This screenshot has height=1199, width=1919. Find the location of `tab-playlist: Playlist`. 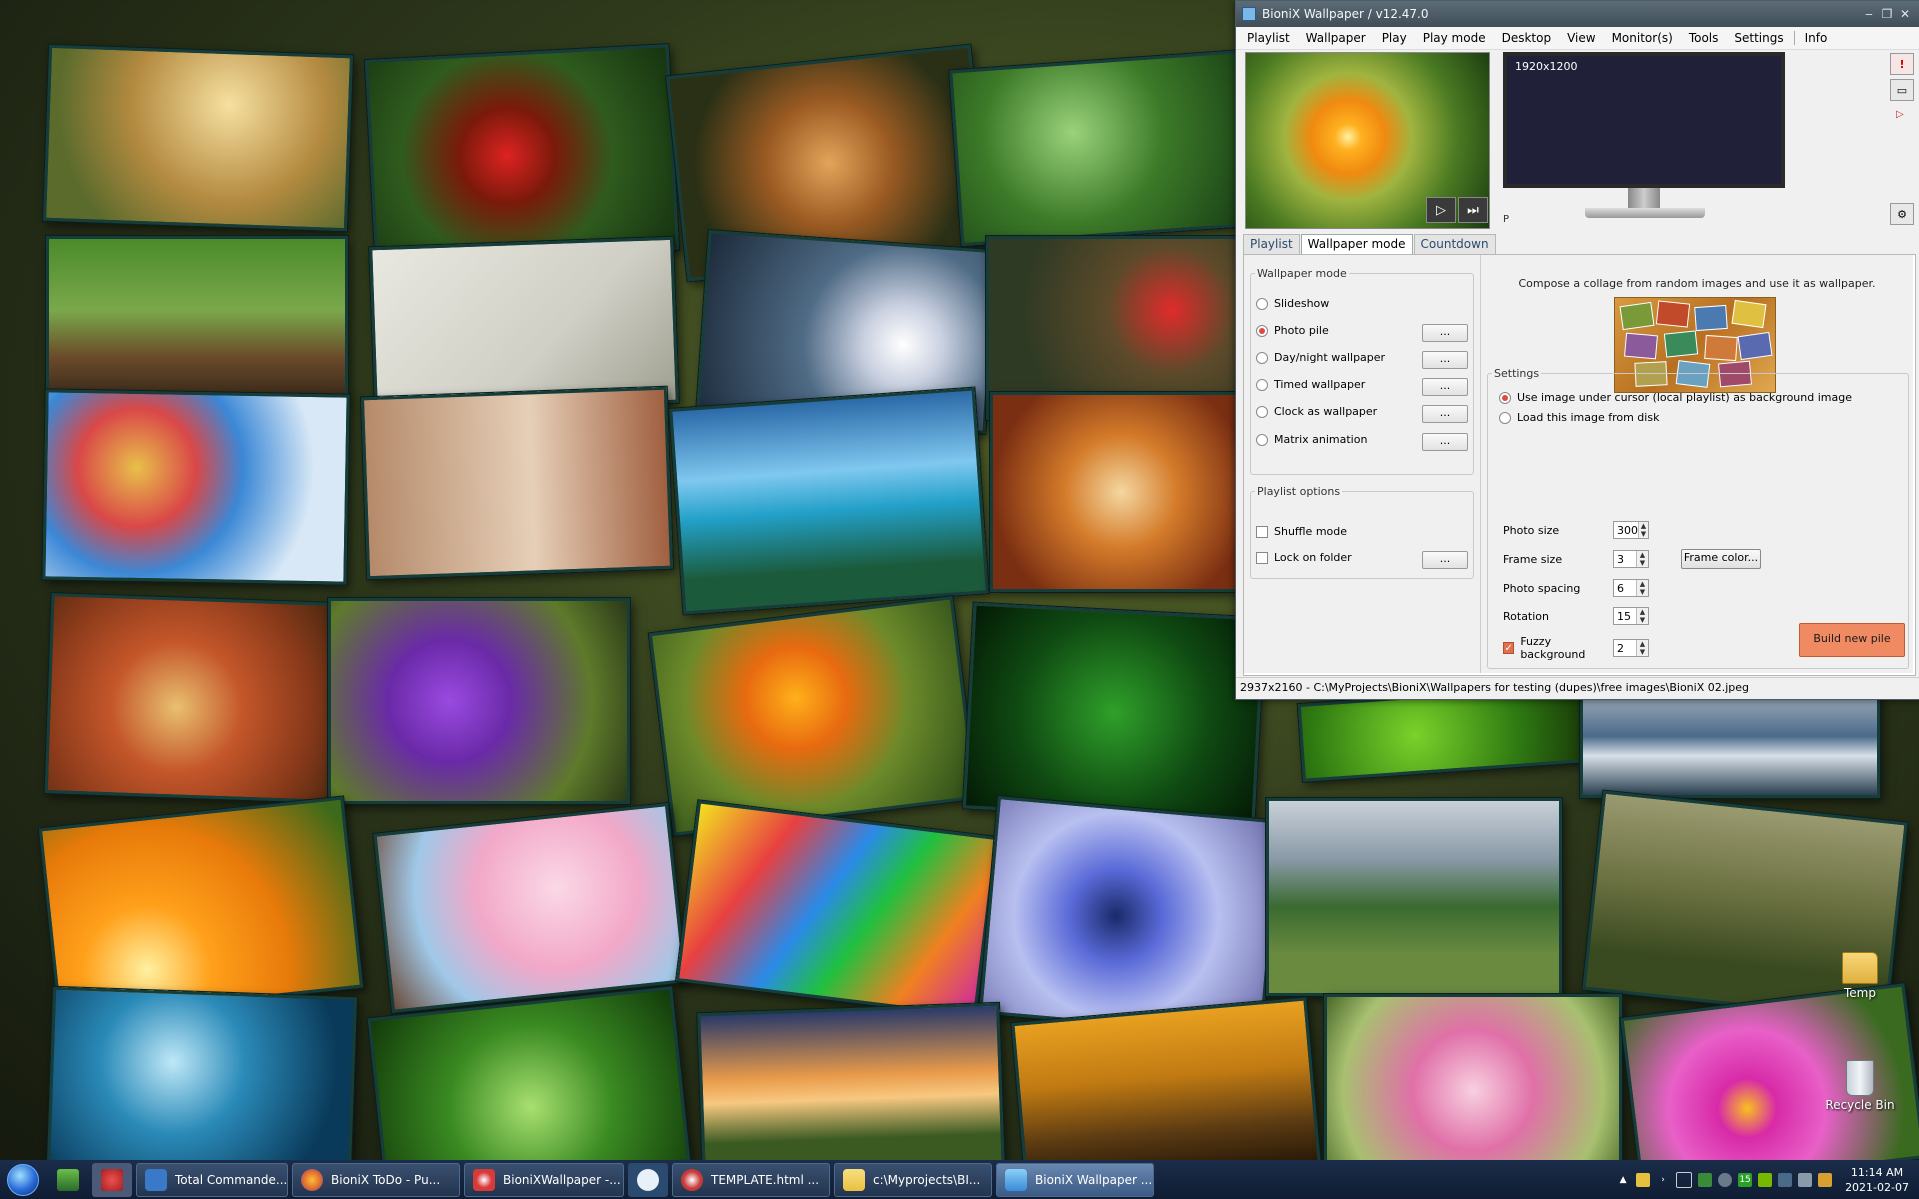

tab-playlist: Playlist is located at coordinates (1271, 244).